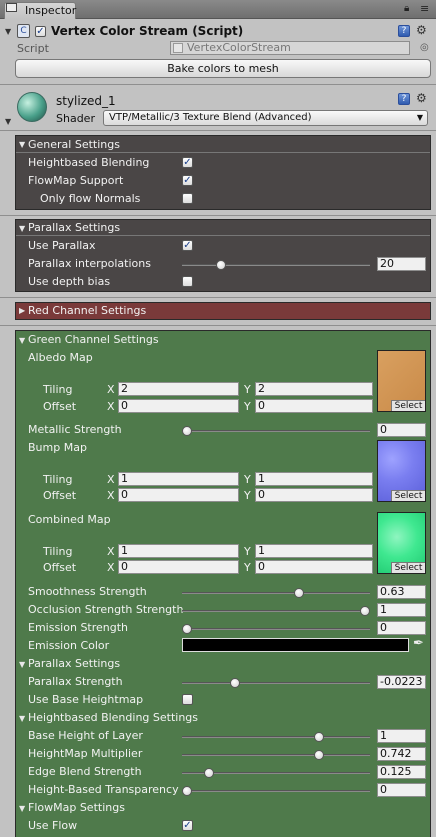 The width and height of the screenshot is (436, 837). What do you see at coordinates (426, 9) in the screenshot?
I see `menu-icon: ≡` at bounding box center [426, 9].